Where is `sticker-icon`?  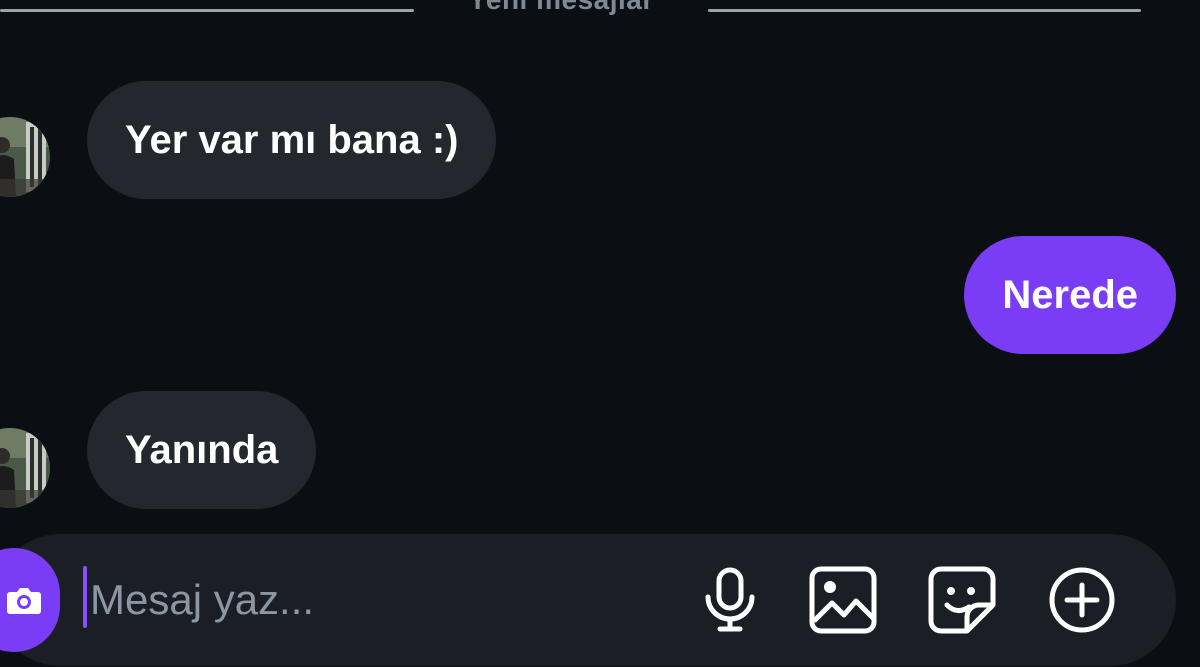 sticker-icon is located at coordinates (962, 600).